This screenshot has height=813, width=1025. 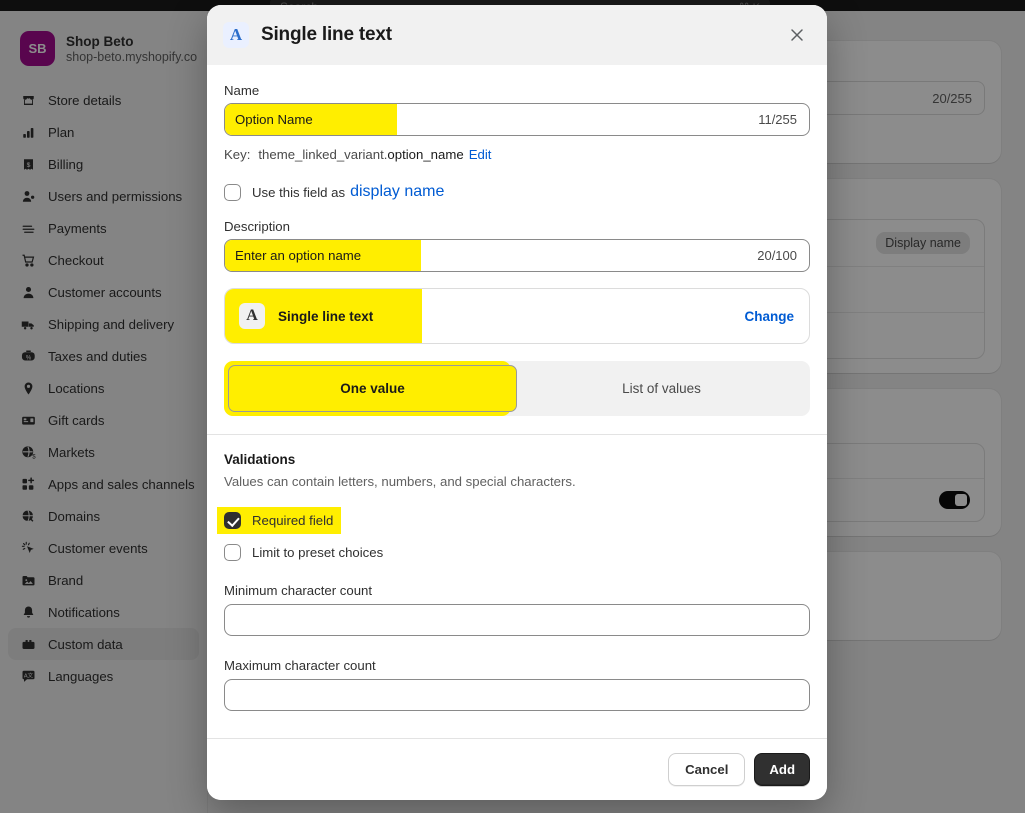 What do you see at coordinates (237, 154) in the screenshot?
I see `key-label: Key:` at bounding box center [237, 154].